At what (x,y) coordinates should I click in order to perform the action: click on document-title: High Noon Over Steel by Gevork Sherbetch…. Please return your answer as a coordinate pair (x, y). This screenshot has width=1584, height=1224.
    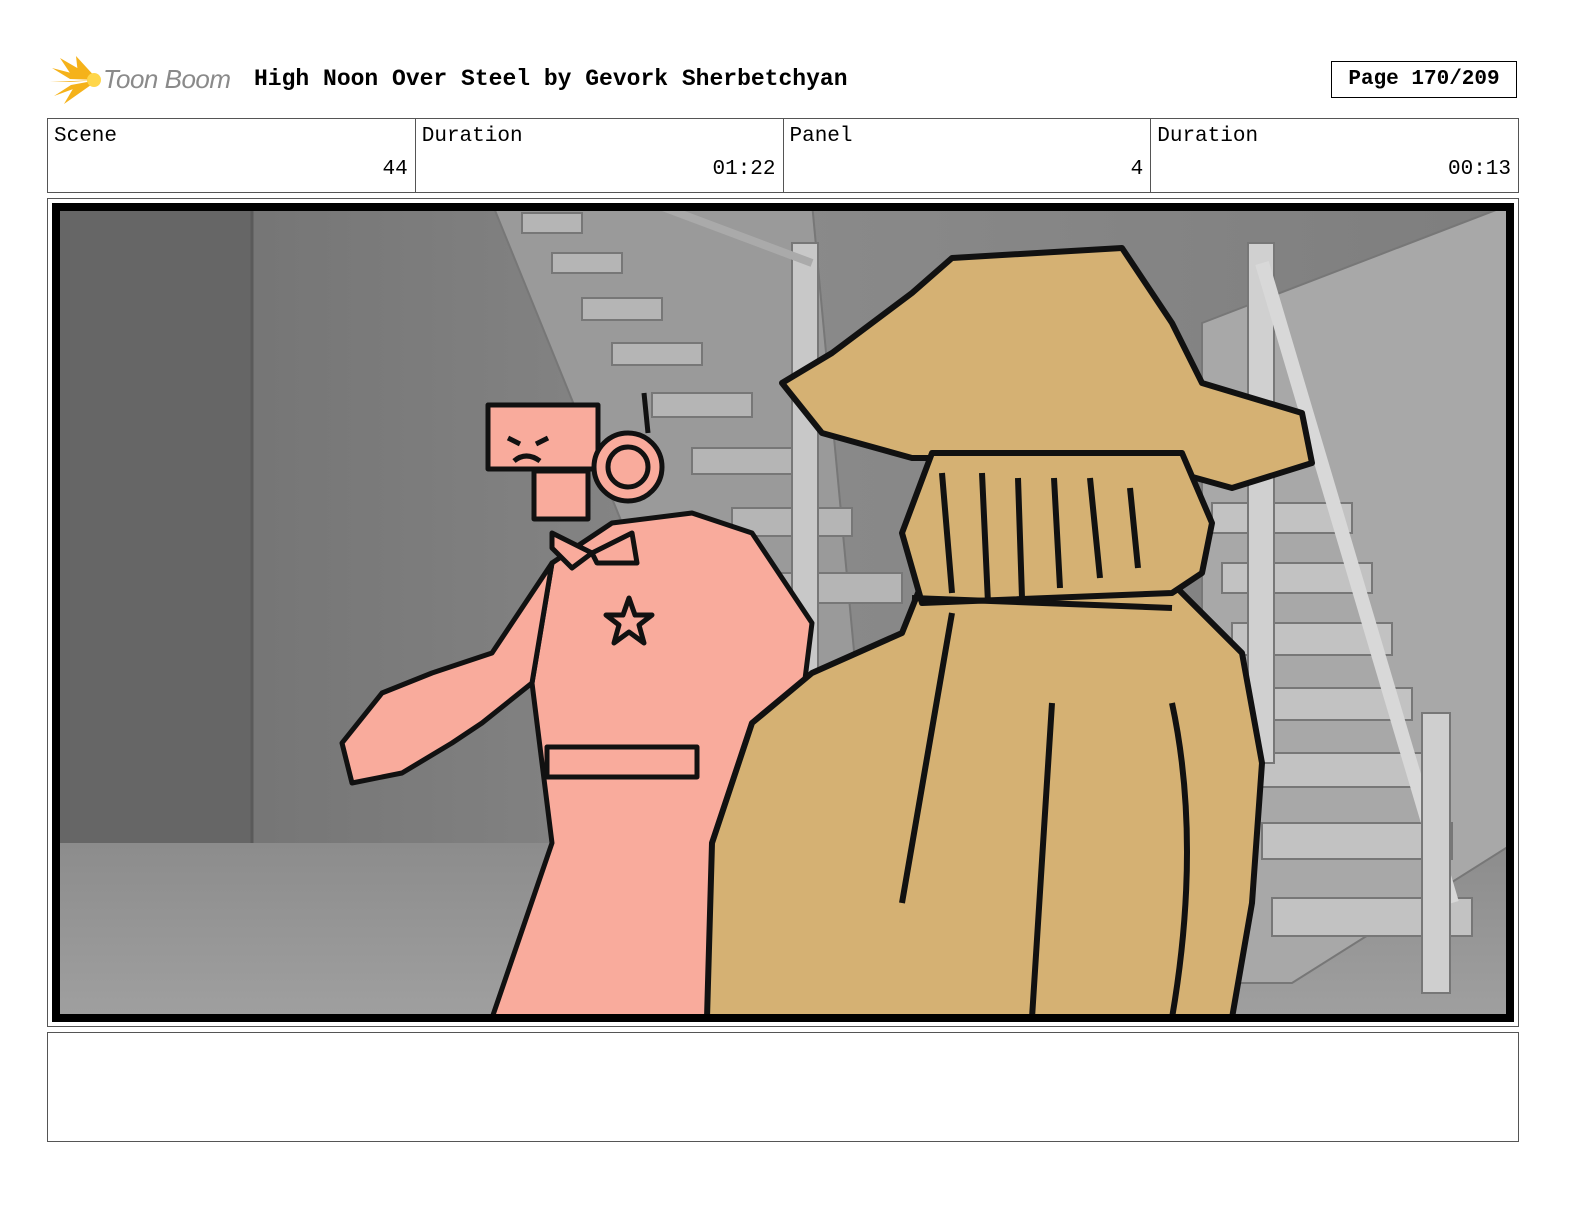
    Looking at the image, I should click on (551, 79).